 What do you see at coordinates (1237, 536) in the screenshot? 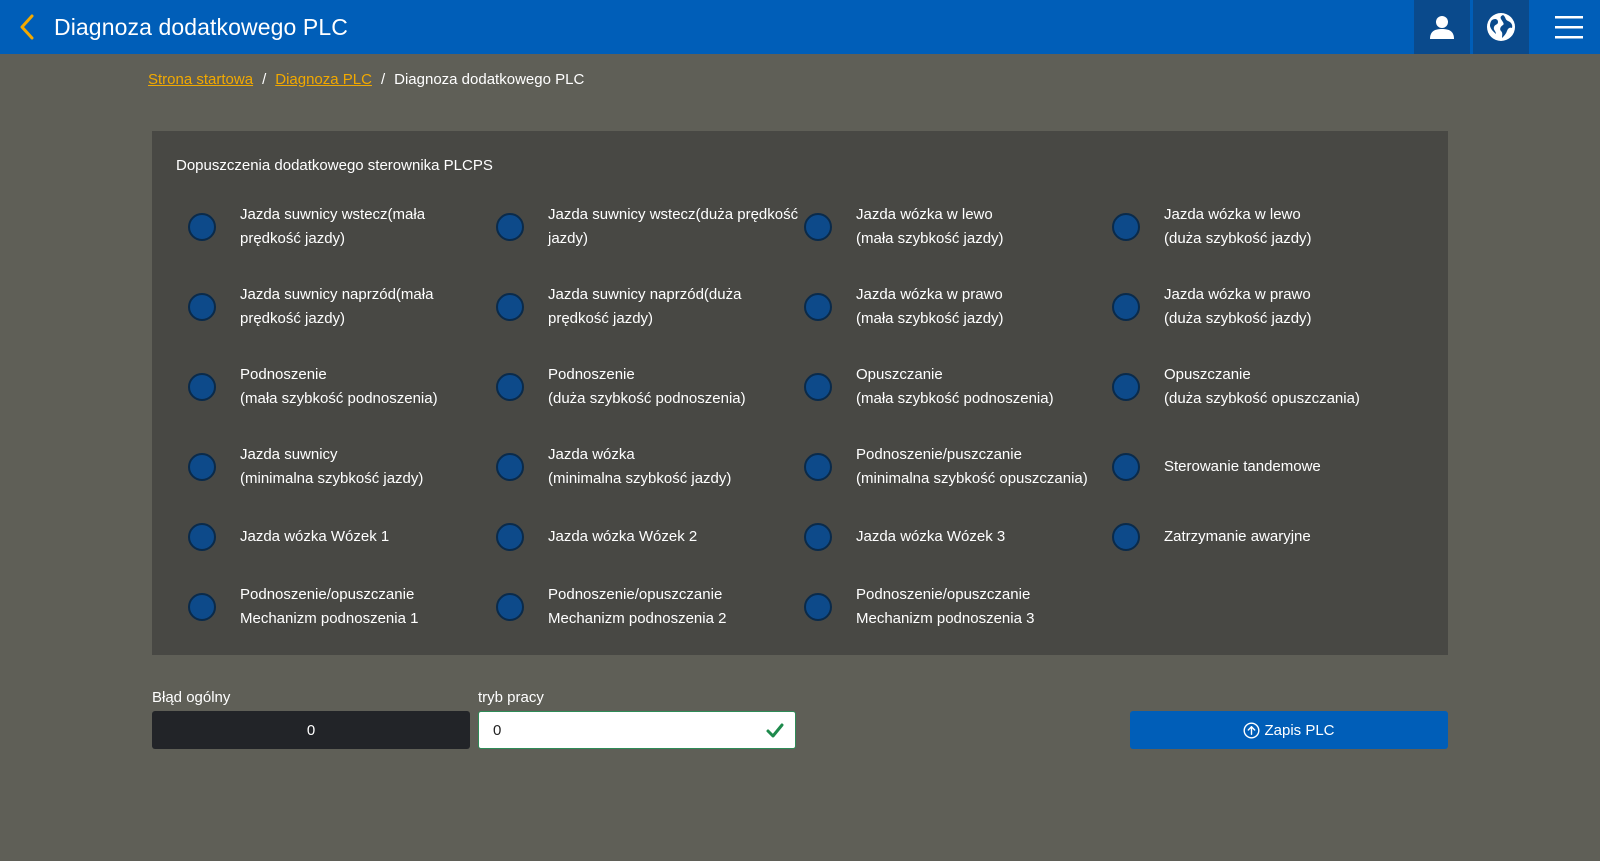
I see `permission-label: Zatrzymanie awaryjne` at bounding box center [1237, 536].